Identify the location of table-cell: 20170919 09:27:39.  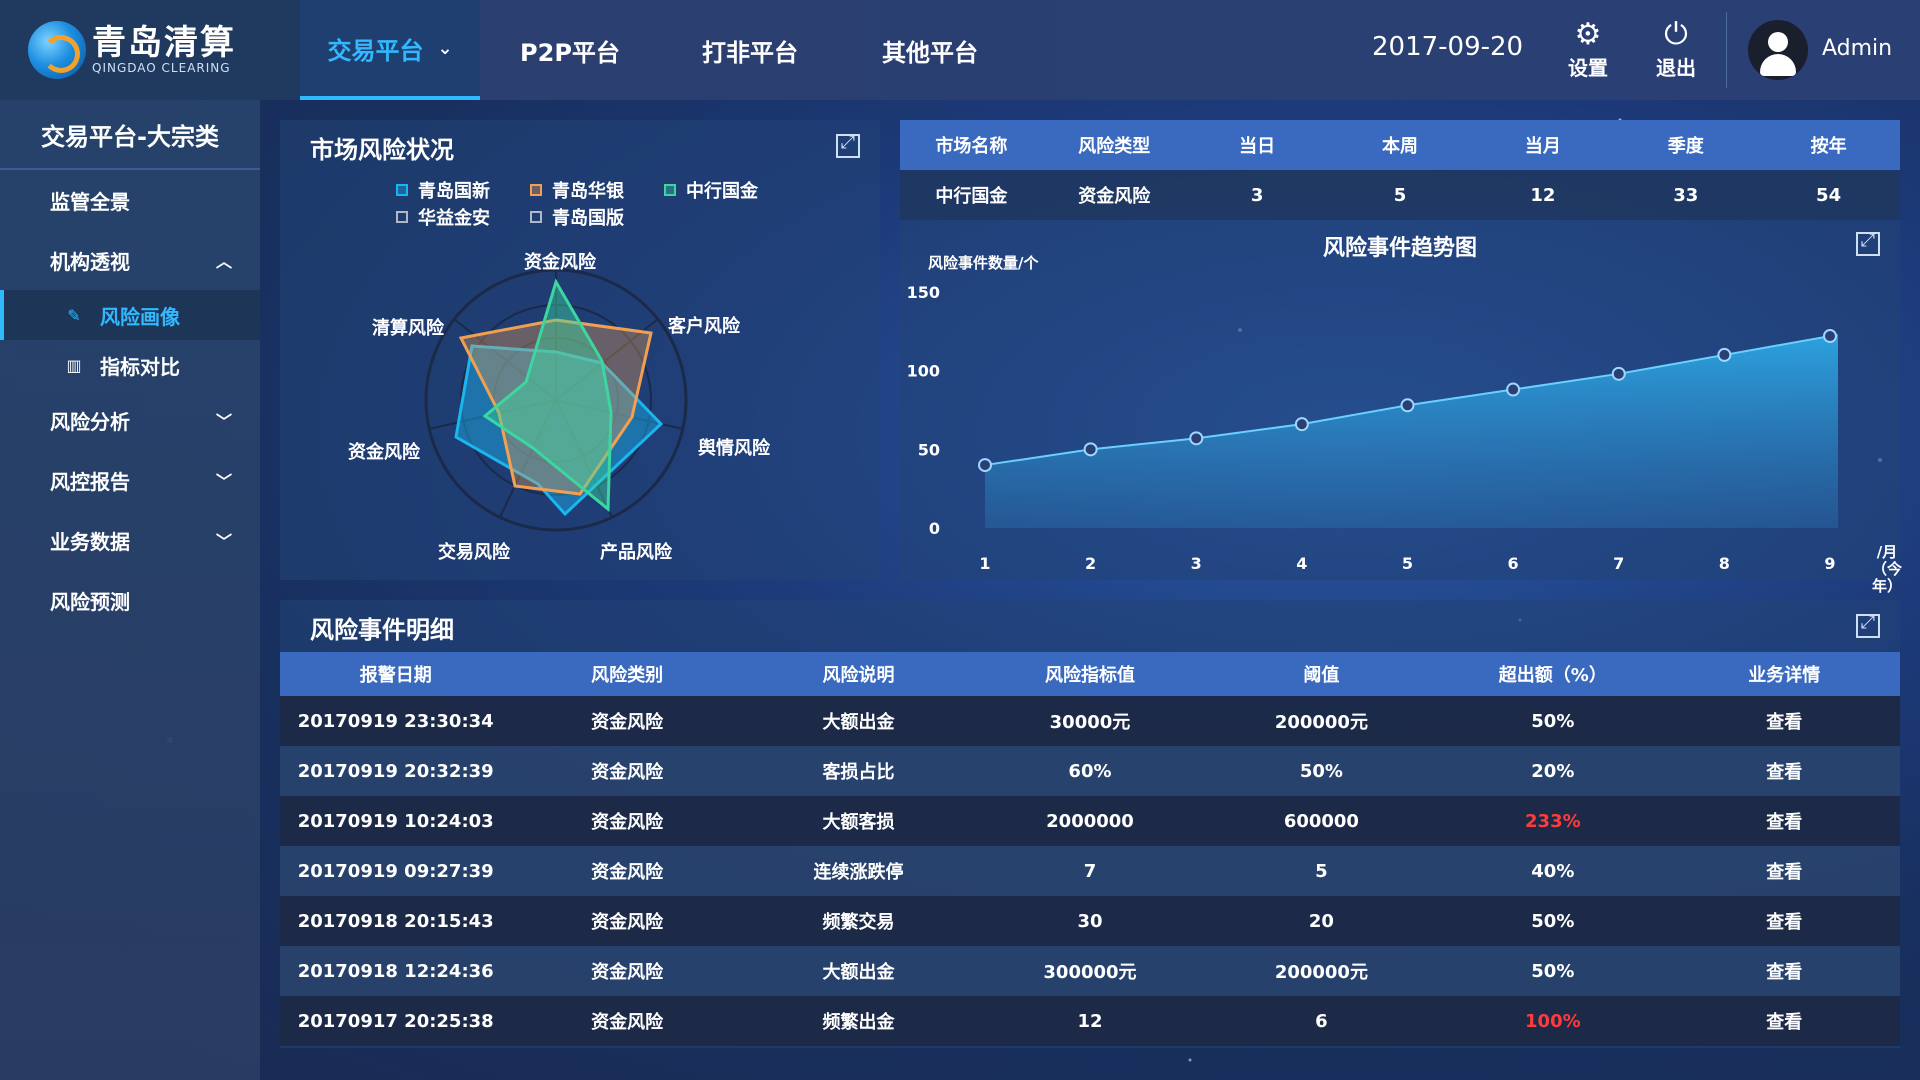
(395, 871).